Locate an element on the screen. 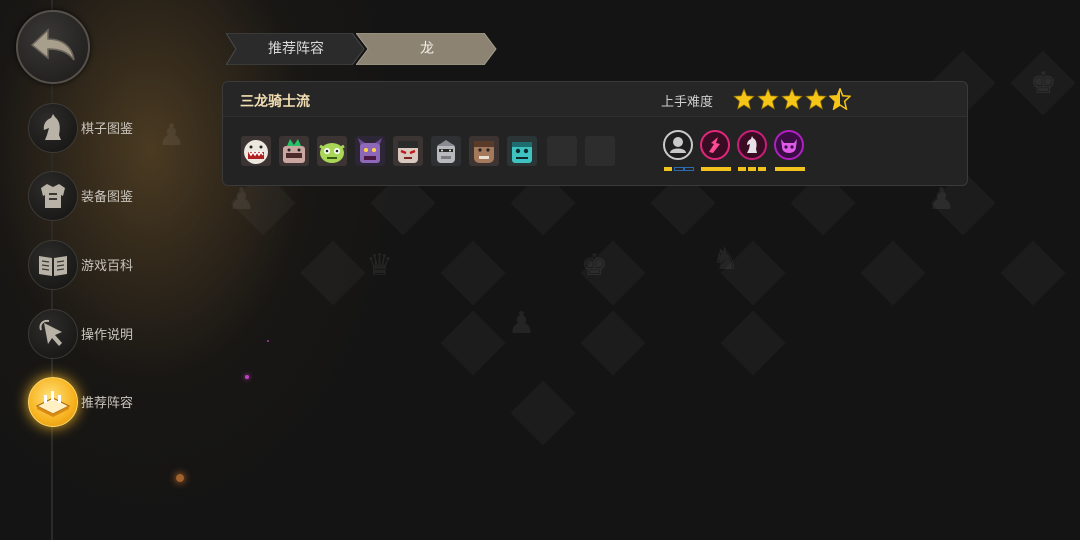 The width and height of the screenshot is (1080, 540). trait-knight-class is located at coordinates (752, 145).